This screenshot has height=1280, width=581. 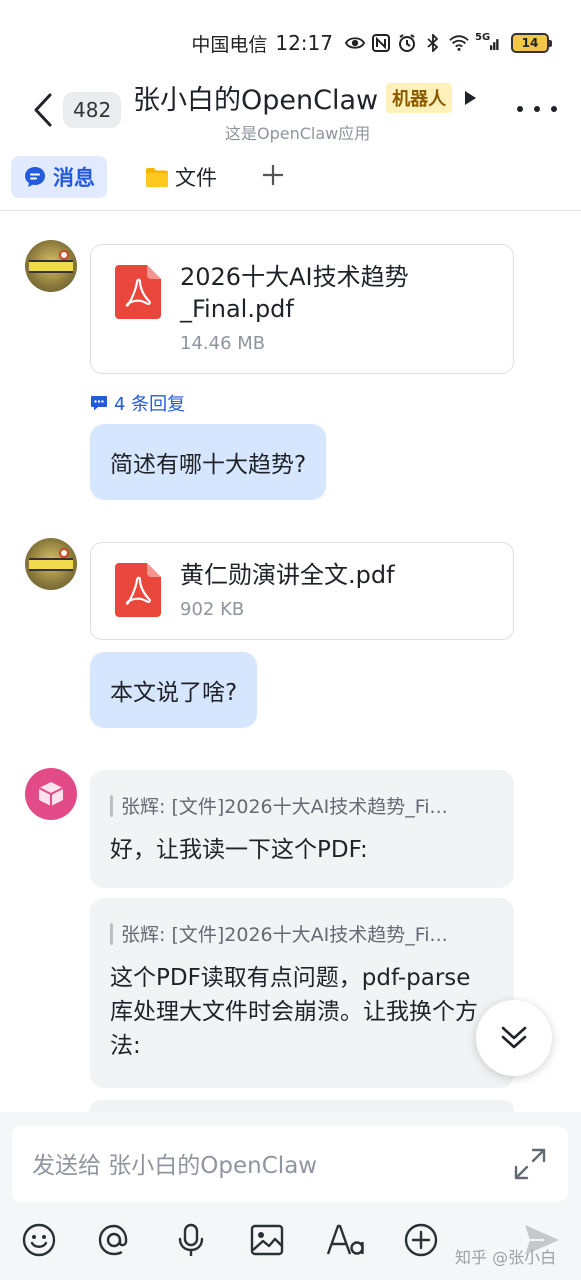 I want to click on add-tab-button, so click(x=273, y=177).